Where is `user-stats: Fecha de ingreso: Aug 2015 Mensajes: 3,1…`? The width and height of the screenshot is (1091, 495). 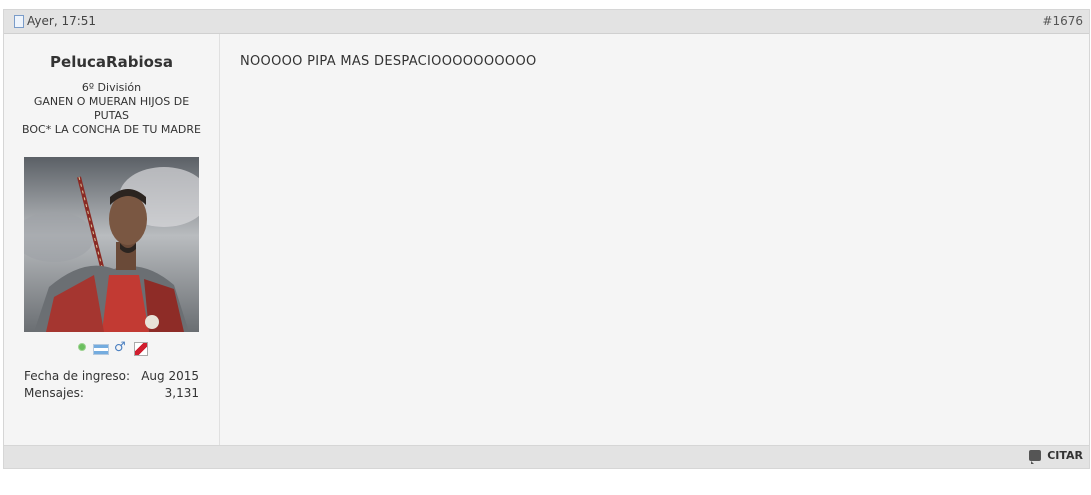 user-stats: Fecha de ingreso: Aug 2015 Mensajes: 3,1… is located at coordinates (111, 385).